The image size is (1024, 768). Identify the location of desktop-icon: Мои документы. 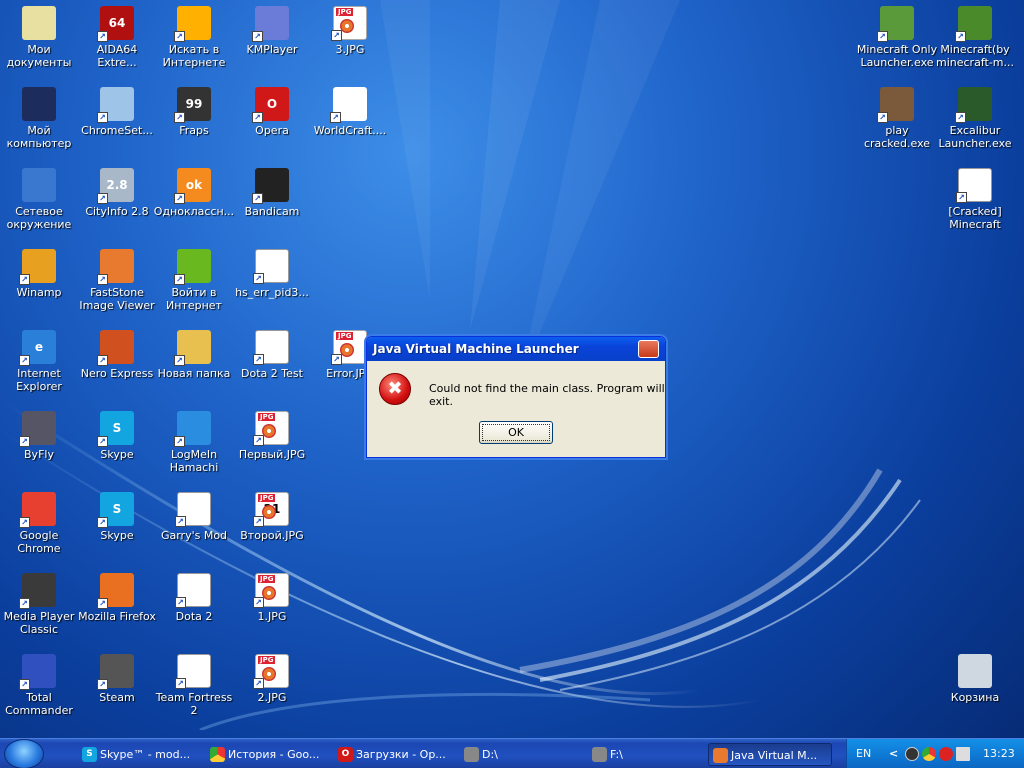
(39, 43).